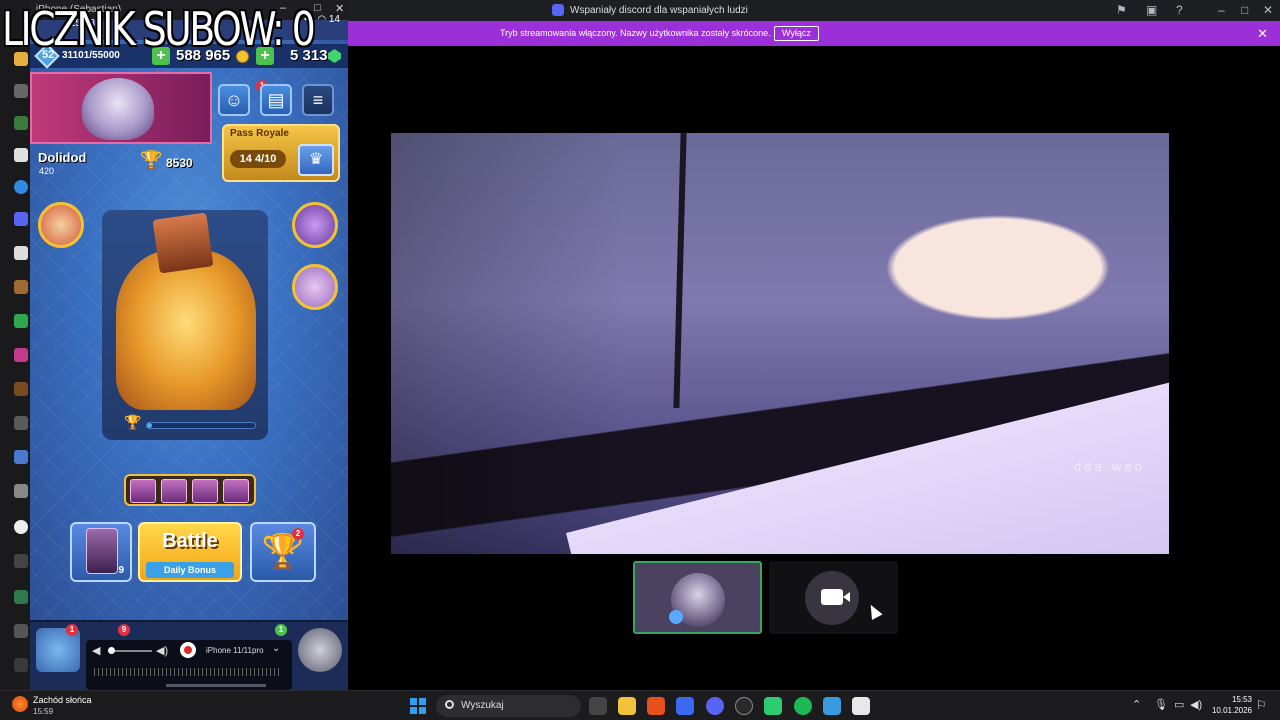 This screenshot has height=720, width=1280. What do you see at coordinates (159, 29) in the screenshot?
I see `sub-counter-overlay: LICZNIK SUBOW: 0` at bounding box center [159, 29].